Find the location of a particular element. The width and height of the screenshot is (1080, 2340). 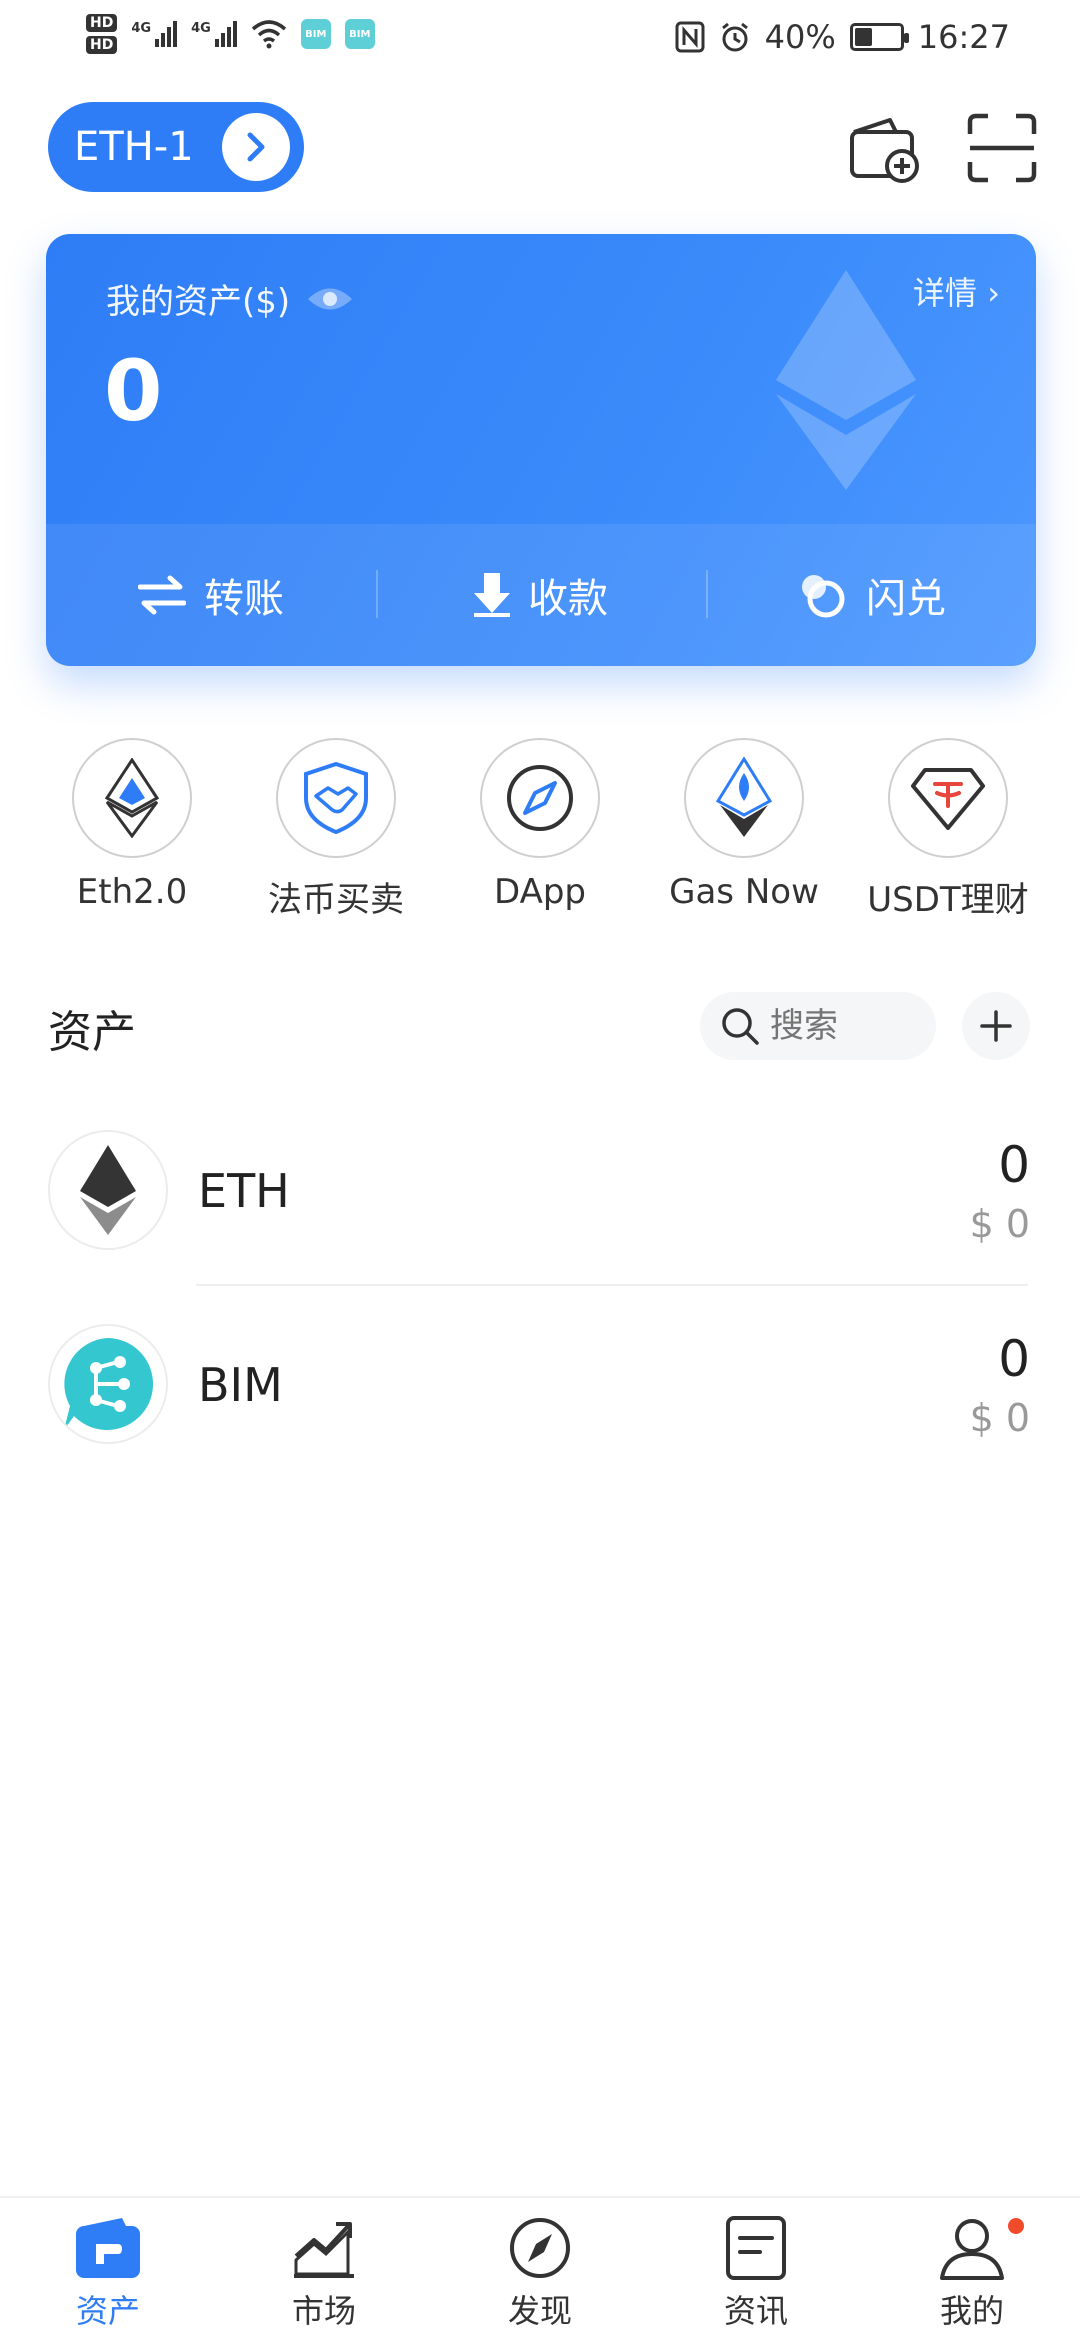

token-row-eth: ETH 0 $ 0 is located at coordinates (540, 1183).